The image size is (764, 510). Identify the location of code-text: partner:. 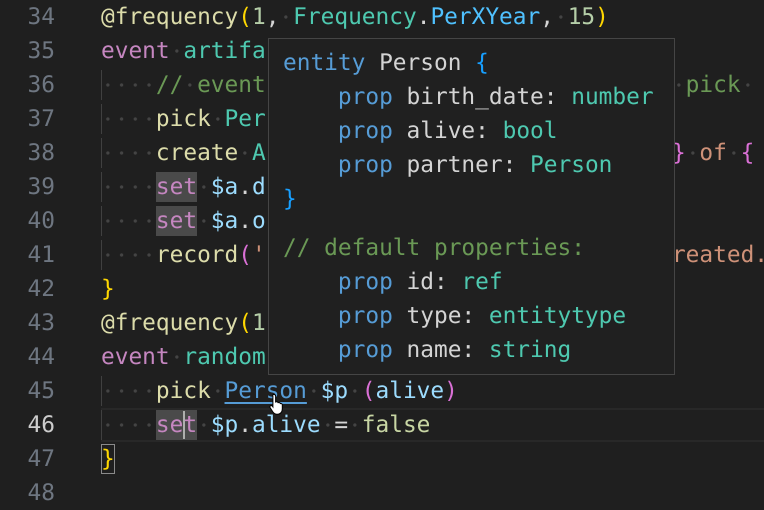
(461, 165).